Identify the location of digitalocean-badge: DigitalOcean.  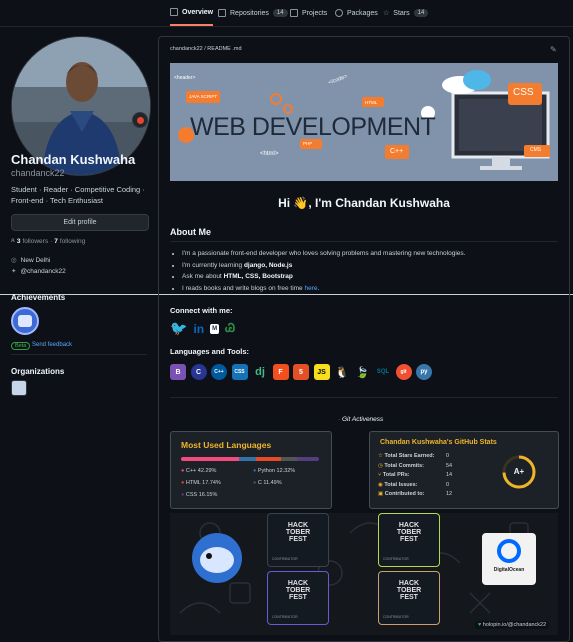
(509, 559).